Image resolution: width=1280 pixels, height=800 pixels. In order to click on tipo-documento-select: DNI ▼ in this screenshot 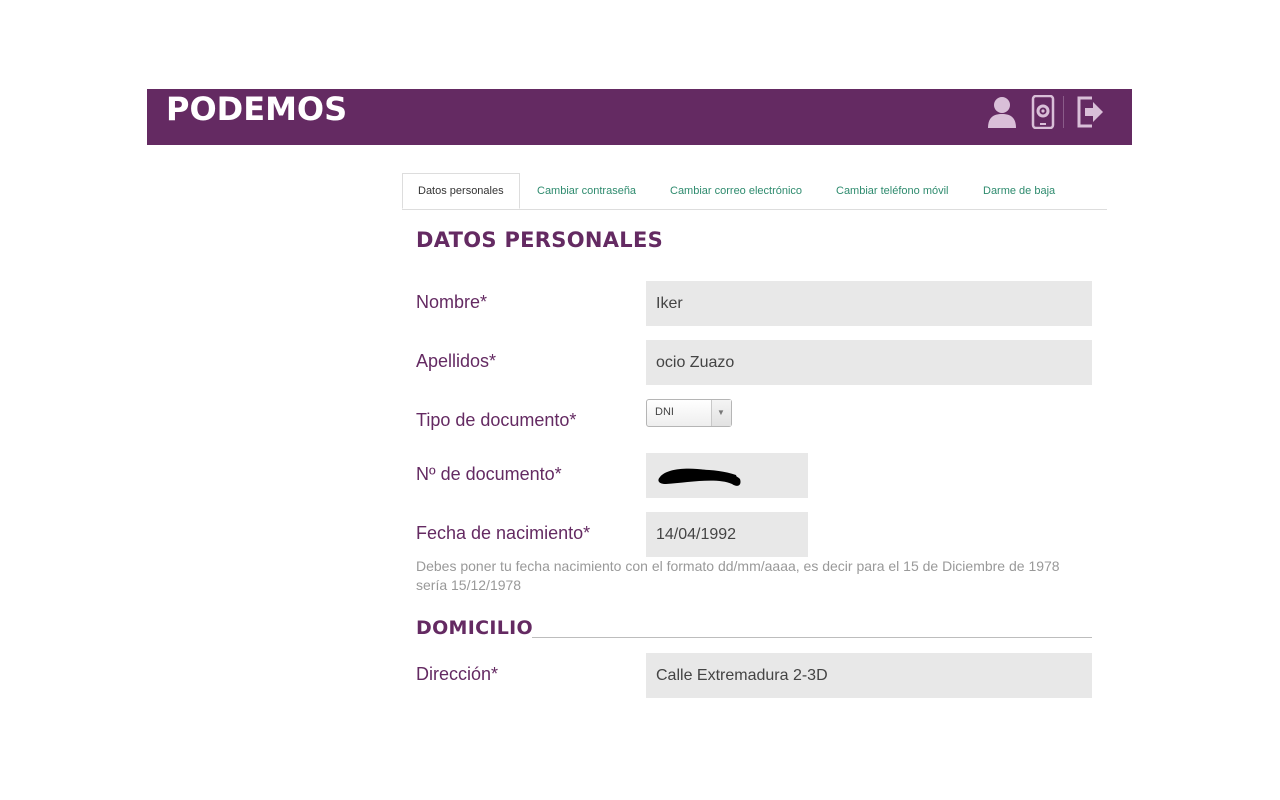, I will do `click(689, 413)`.